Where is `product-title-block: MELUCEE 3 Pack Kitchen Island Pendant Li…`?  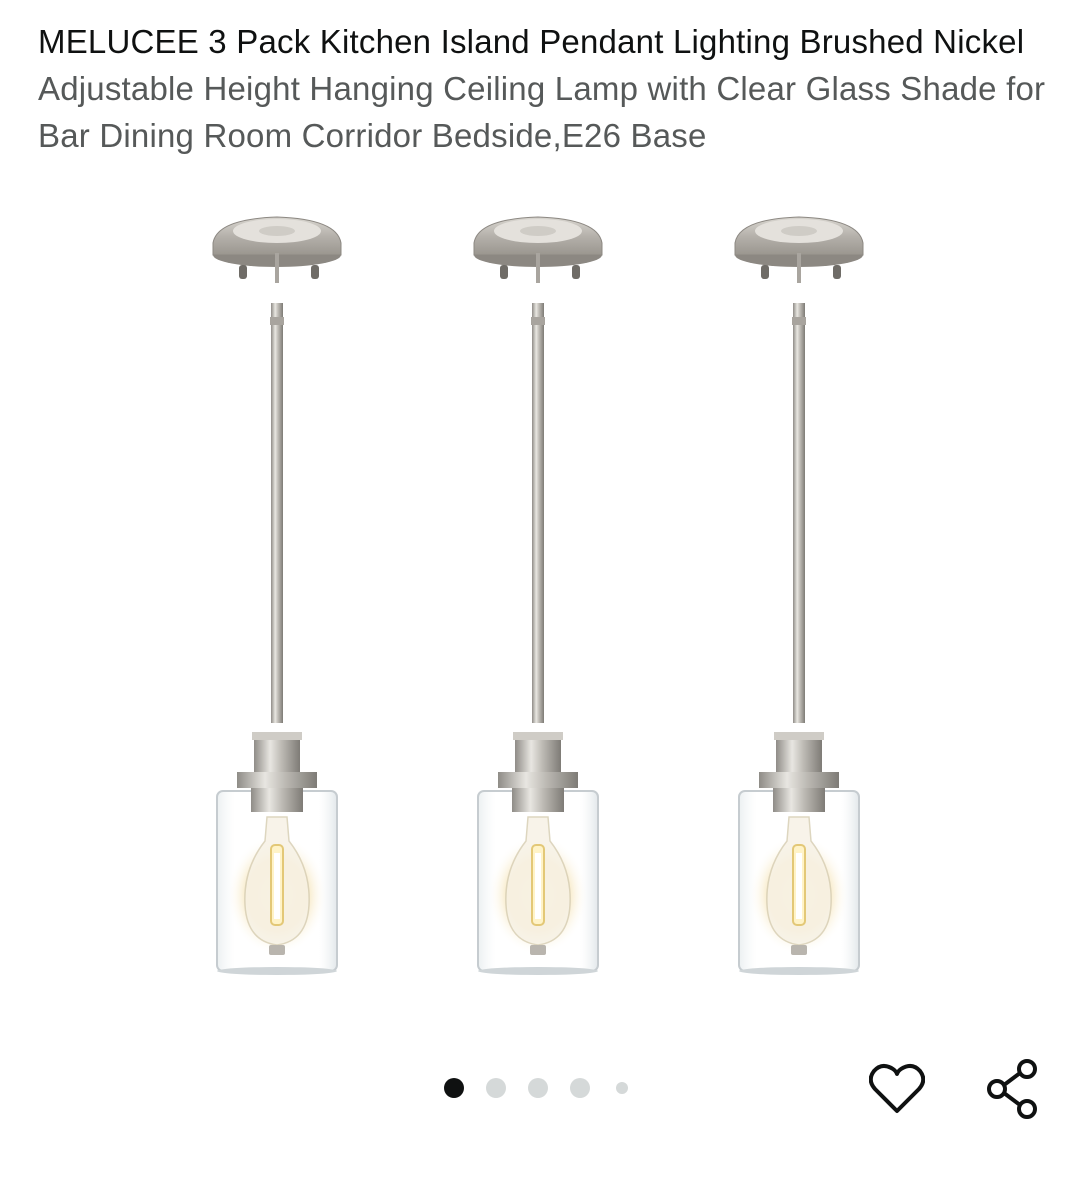
product-title-block: MELUCEE 3 Pack Kitchen Island Pendant Li… is located at coordinates (543, 88).